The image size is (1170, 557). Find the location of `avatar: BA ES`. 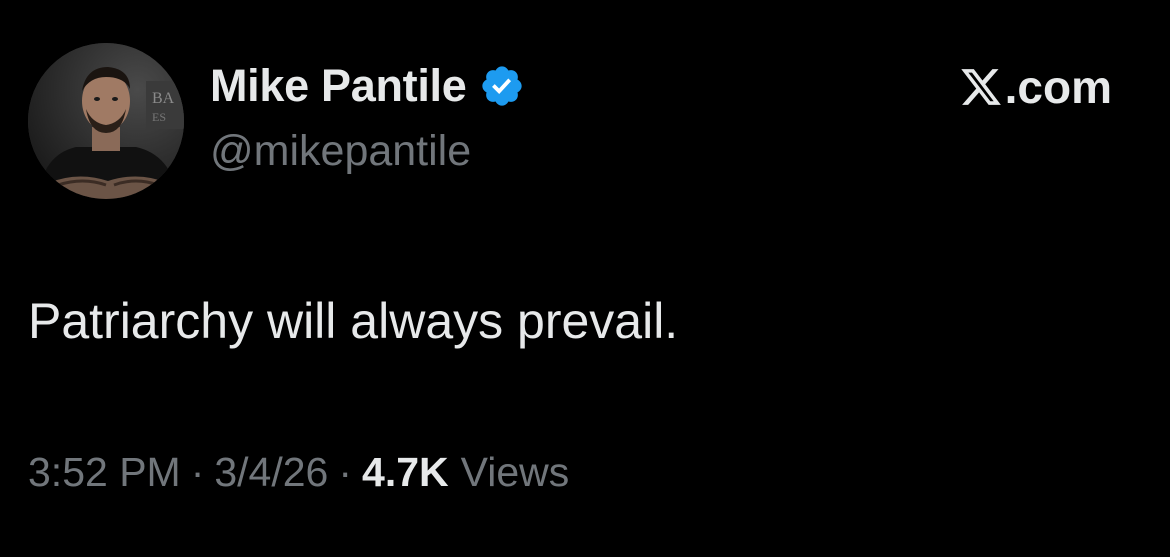

avatar: BA ES is located at coordinates (106, 121).